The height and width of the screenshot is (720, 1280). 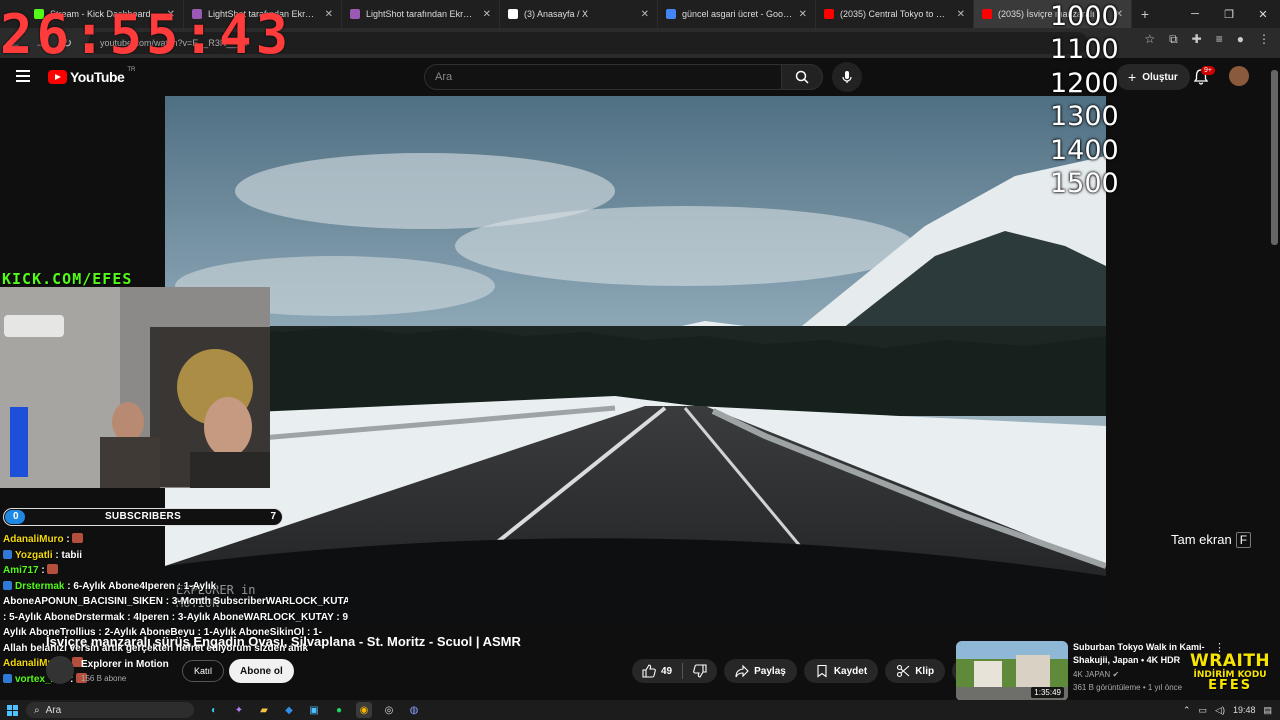 What do you see at coordinates (1084, 83) in the screenshot?
I see `counter-tick: 1200` at bounding box center [1084, 83].